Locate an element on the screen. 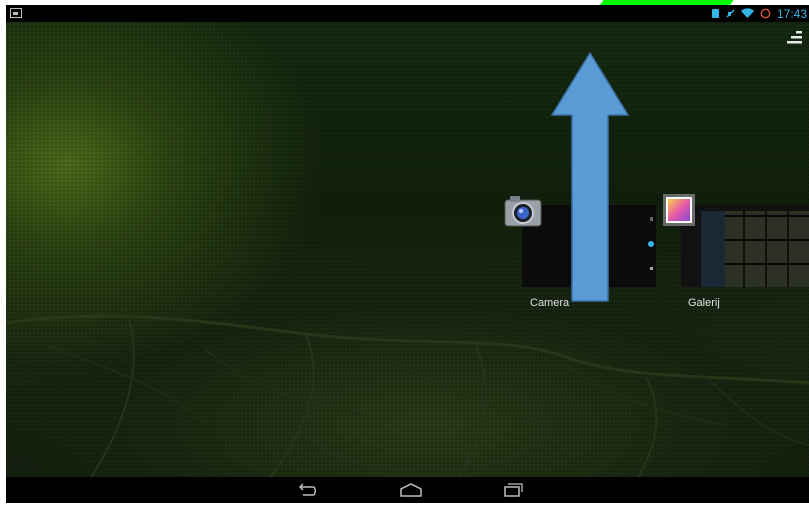 The height and width of the screenshot is (506, 809). picture-notification-icon is located at coordinates (16, 13).